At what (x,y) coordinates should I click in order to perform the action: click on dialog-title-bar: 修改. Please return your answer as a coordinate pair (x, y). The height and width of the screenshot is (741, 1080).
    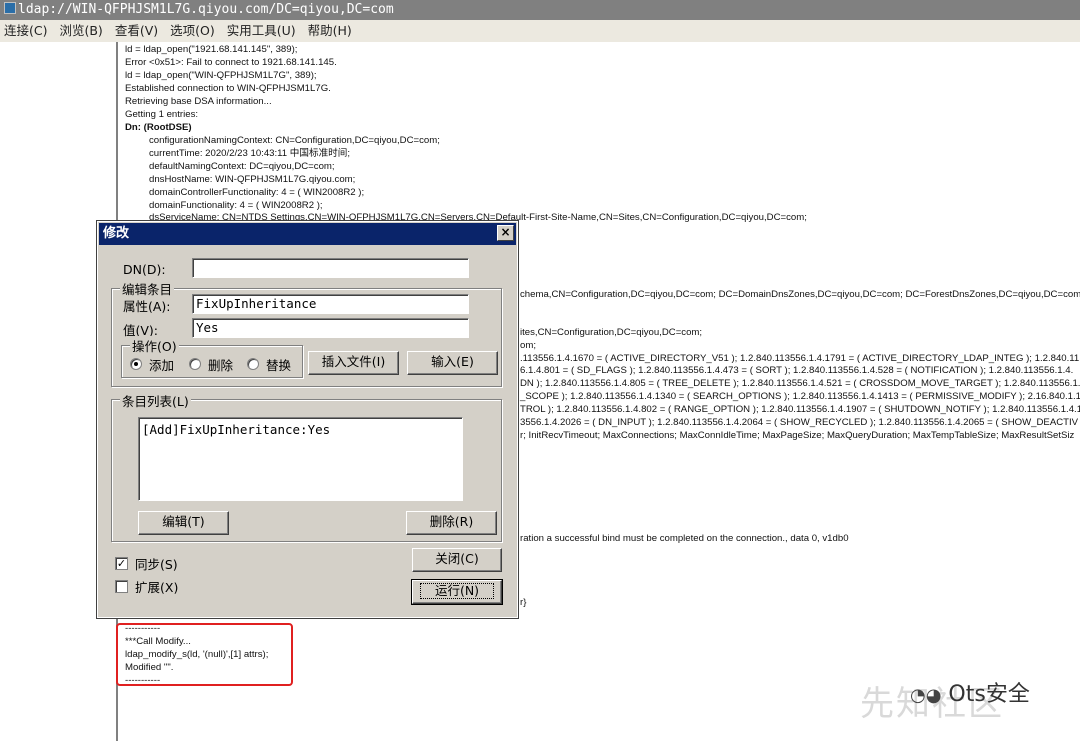
    Looking at the image, I should click on (307, 234).